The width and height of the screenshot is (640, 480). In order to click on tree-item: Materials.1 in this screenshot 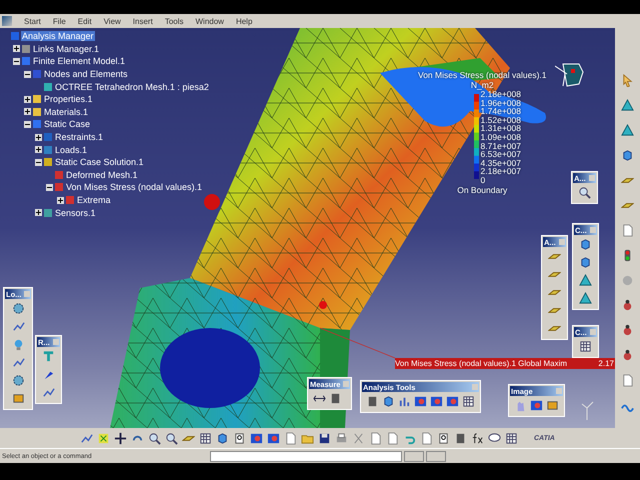, I will do `click(66, 111)`.